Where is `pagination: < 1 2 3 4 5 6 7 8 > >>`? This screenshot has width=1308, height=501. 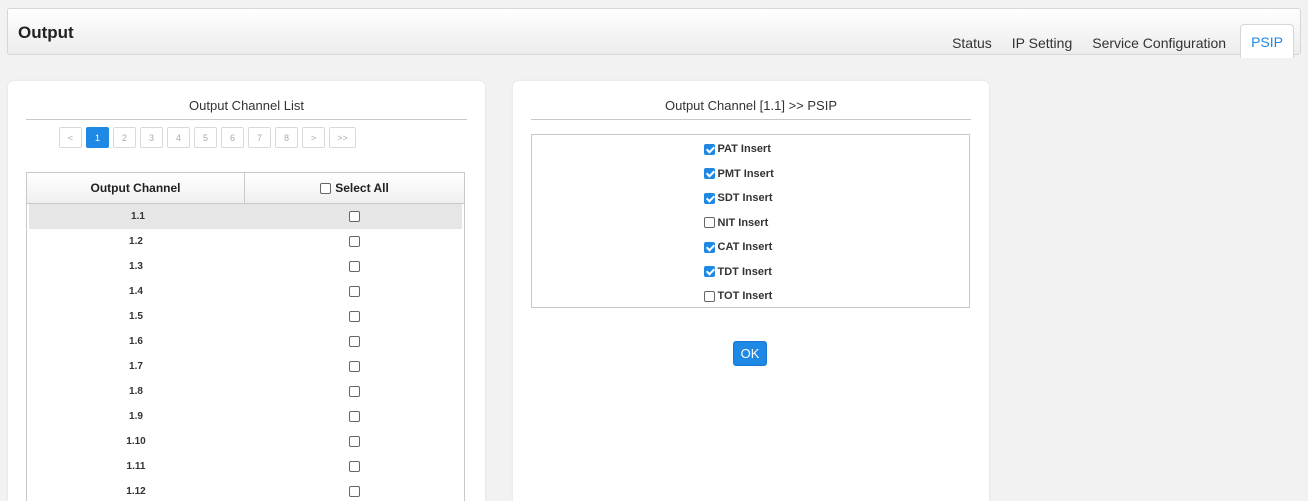 pagination: < 1 2 3 4 5 6 7 8 > >> is located at coordinates (209, 137).